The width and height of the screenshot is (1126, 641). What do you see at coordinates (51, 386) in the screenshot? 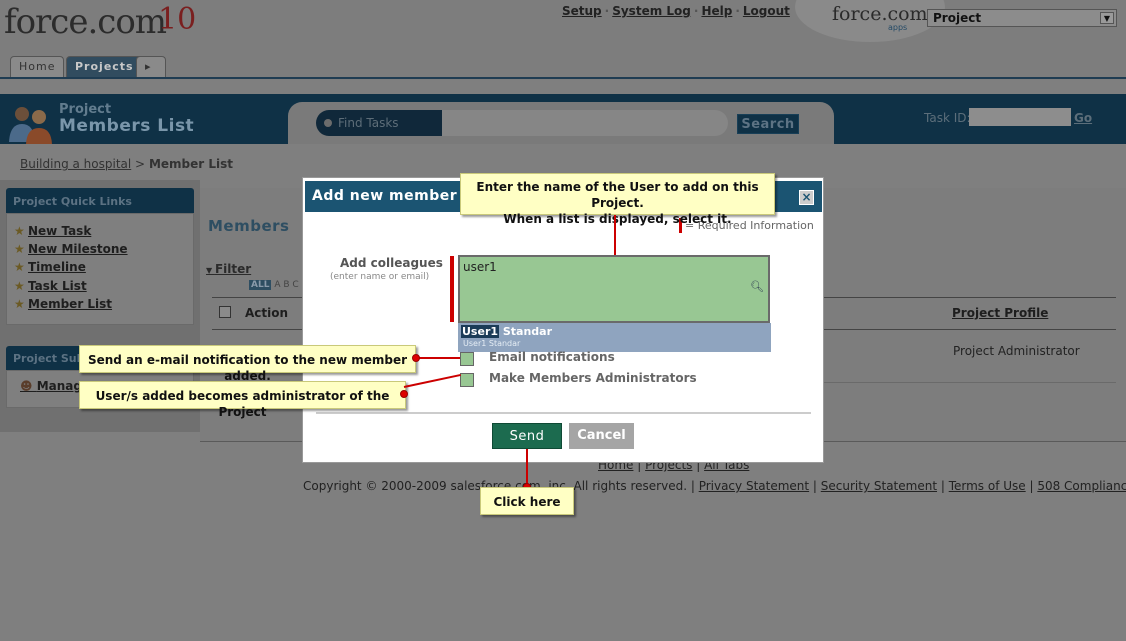
I see `subscriber-manage-link: ☻ Manag` at bounding box center [51, 386].